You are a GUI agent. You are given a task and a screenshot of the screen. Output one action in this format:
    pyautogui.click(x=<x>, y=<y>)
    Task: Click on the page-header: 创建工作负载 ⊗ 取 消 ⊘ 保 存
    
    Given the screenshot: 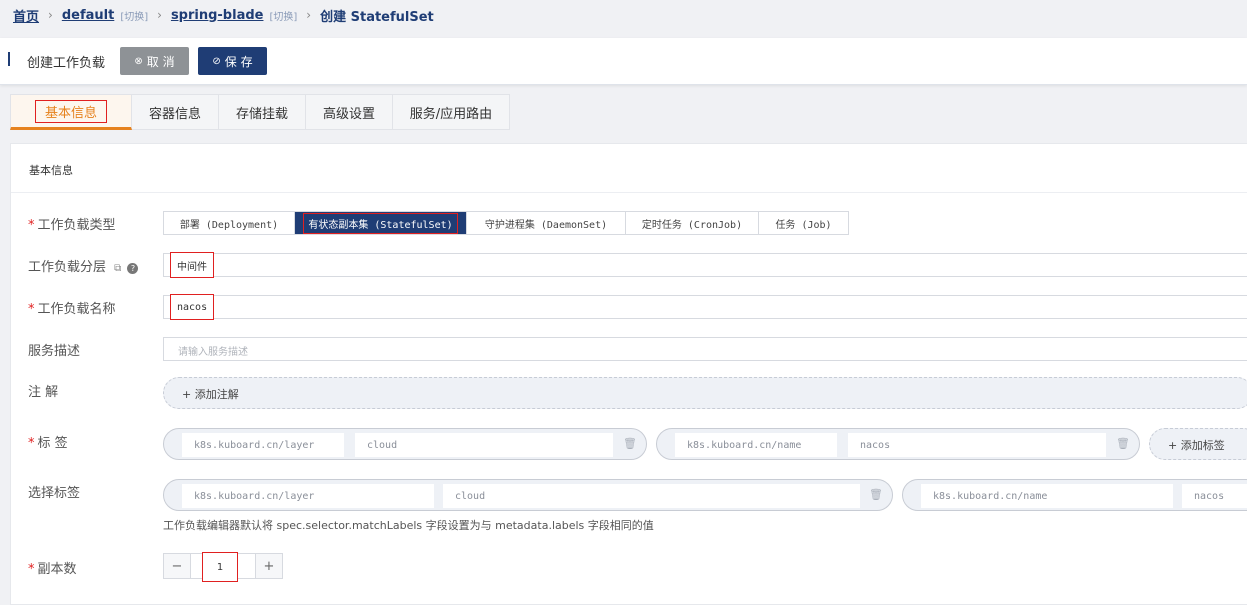 What is the action you would take?
    pyautogui.click(x=623, y=61)
    